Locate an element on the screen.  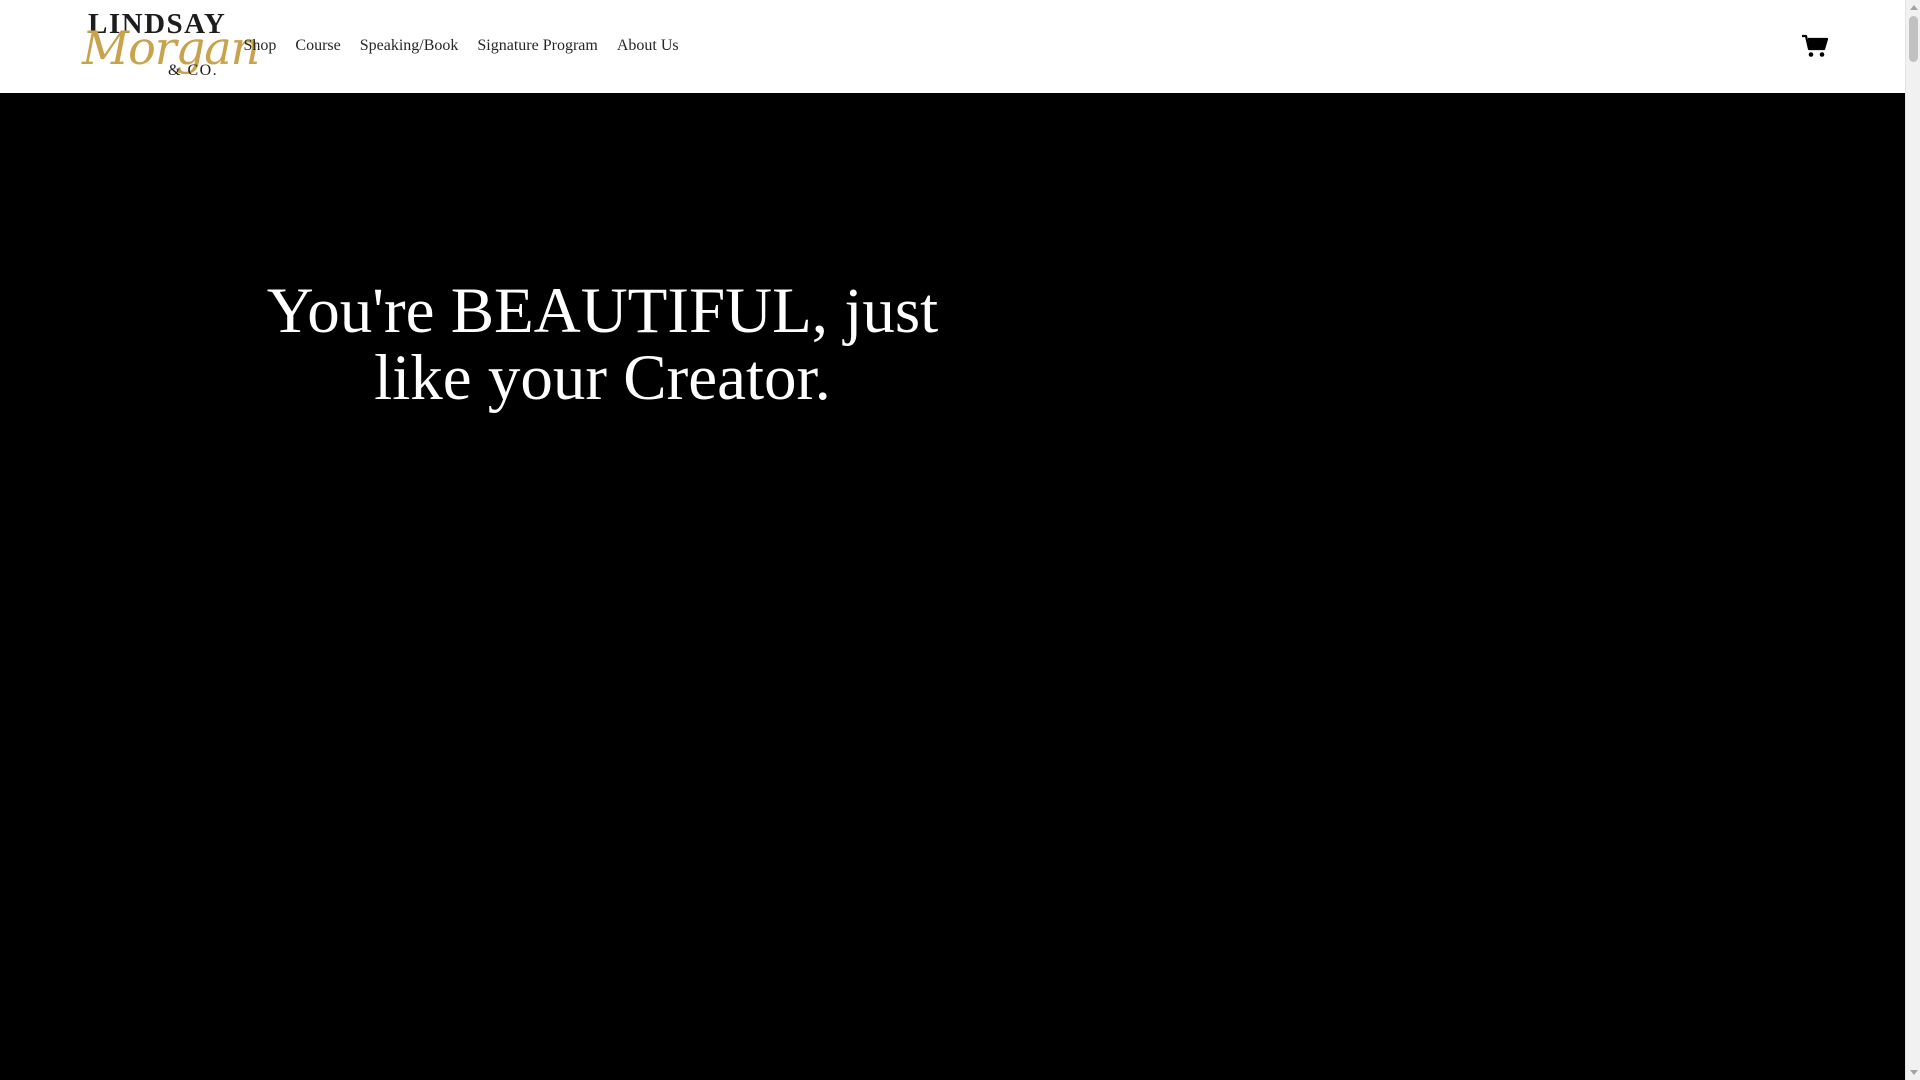
scroll-down-arrow-icon is located at coordinates (1914, 1072).